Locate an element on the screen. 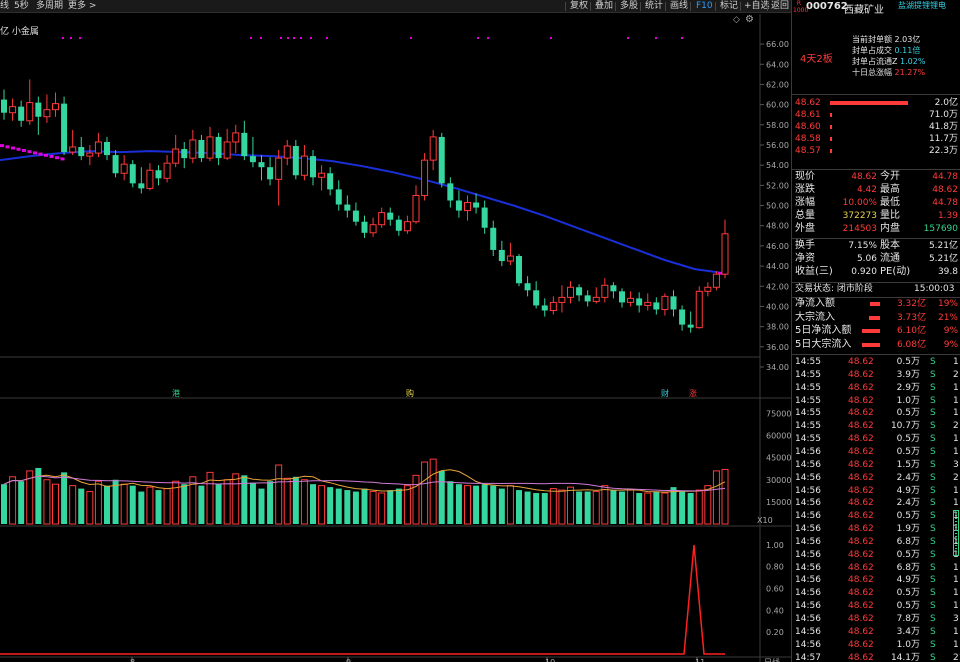 The image size is (960, 662). chart-title: 亿 小金属 is located at coordinates (19, 32).